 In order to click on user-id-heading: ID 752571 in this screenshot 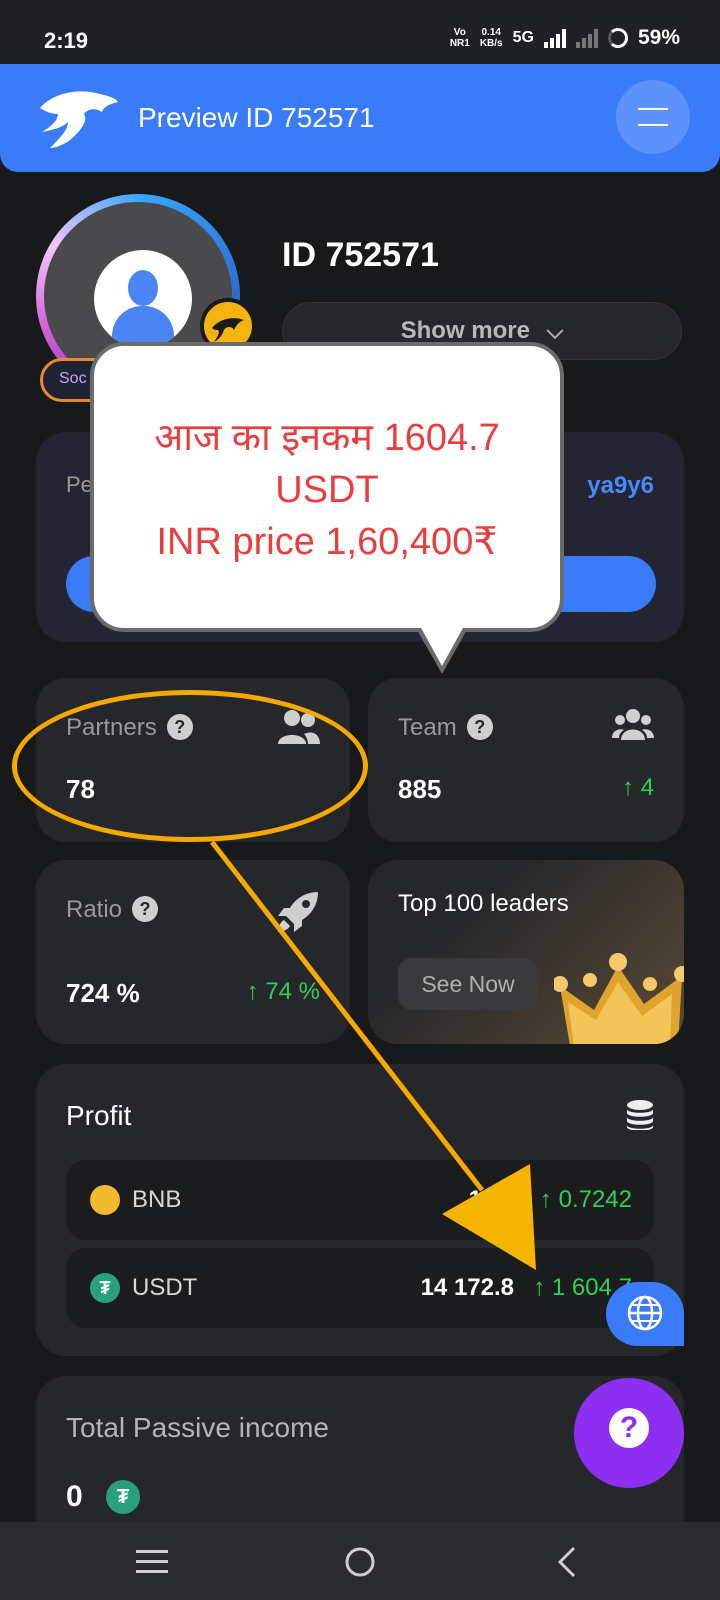, I will do `click(360, 255)`.